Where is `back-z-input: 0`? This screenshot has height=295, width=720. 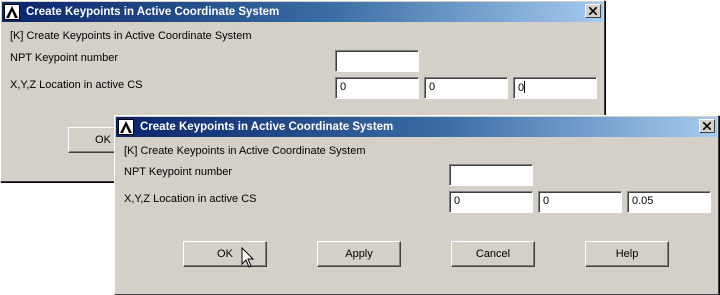
back-z-input: 0 is located at coordinates (555, 88).